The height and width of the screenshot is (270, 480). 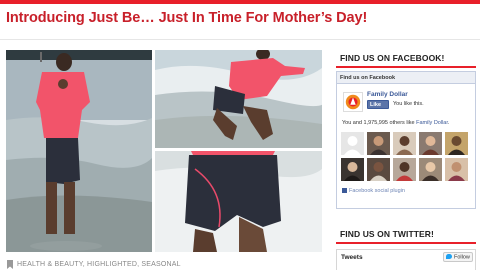 I want to click on tweets-label: Tweets, so click(x=352, y=257).